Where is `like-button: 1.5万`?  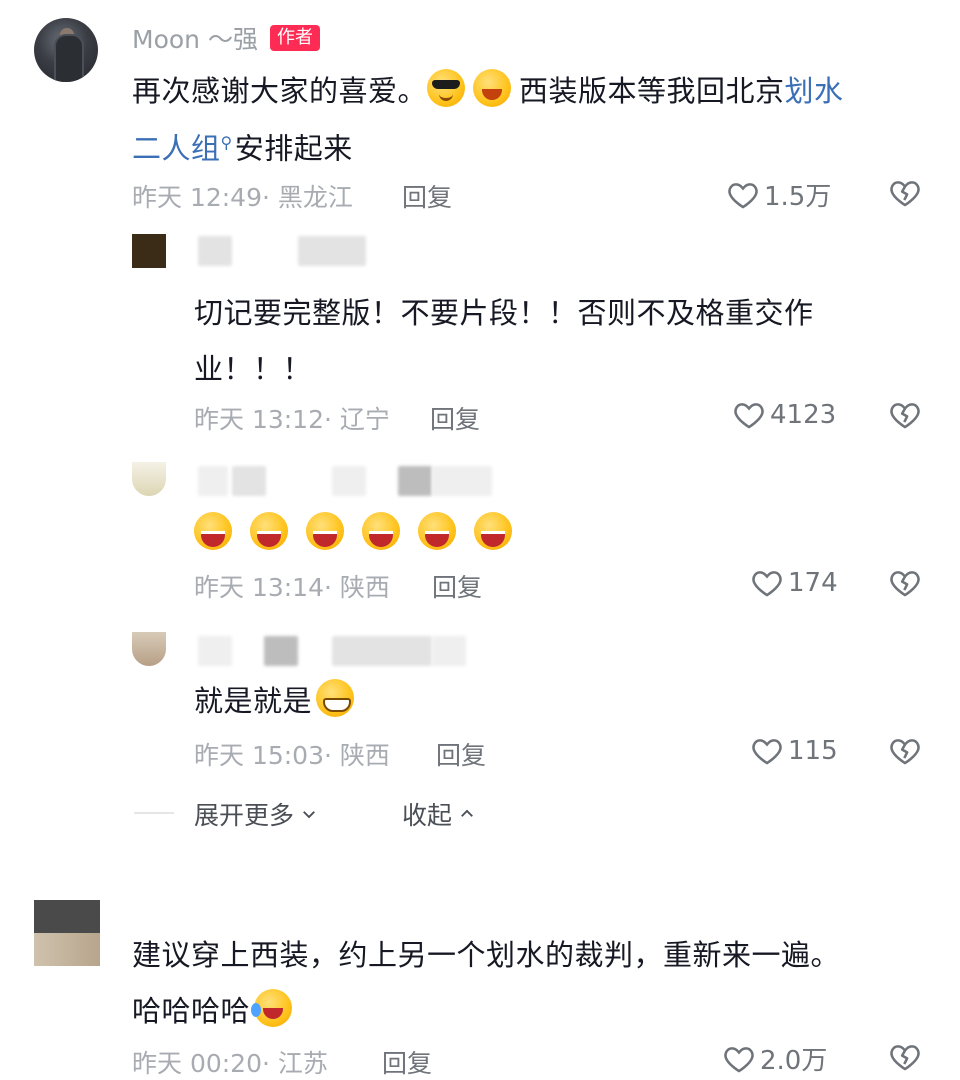 like-button: 1.5万 is located at coordinates (778, 194).